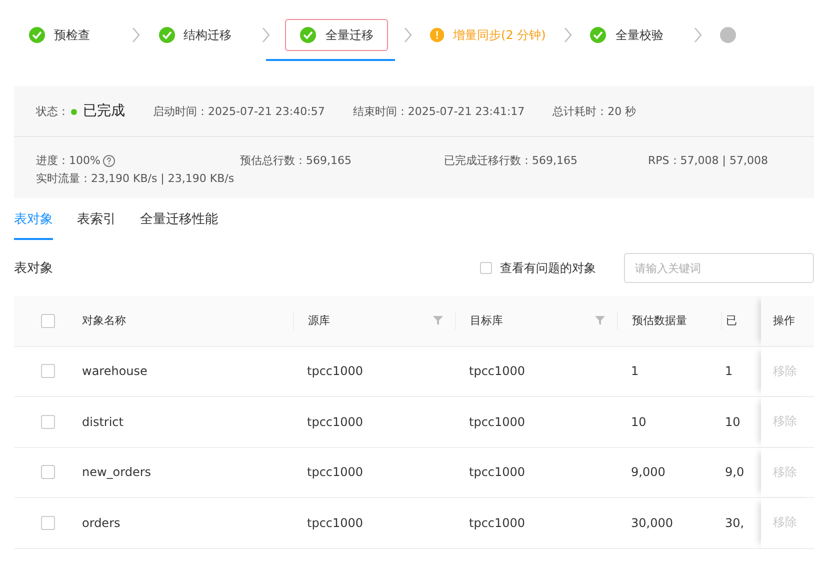  I want to click on column-header: 源库, so click(319, 320).